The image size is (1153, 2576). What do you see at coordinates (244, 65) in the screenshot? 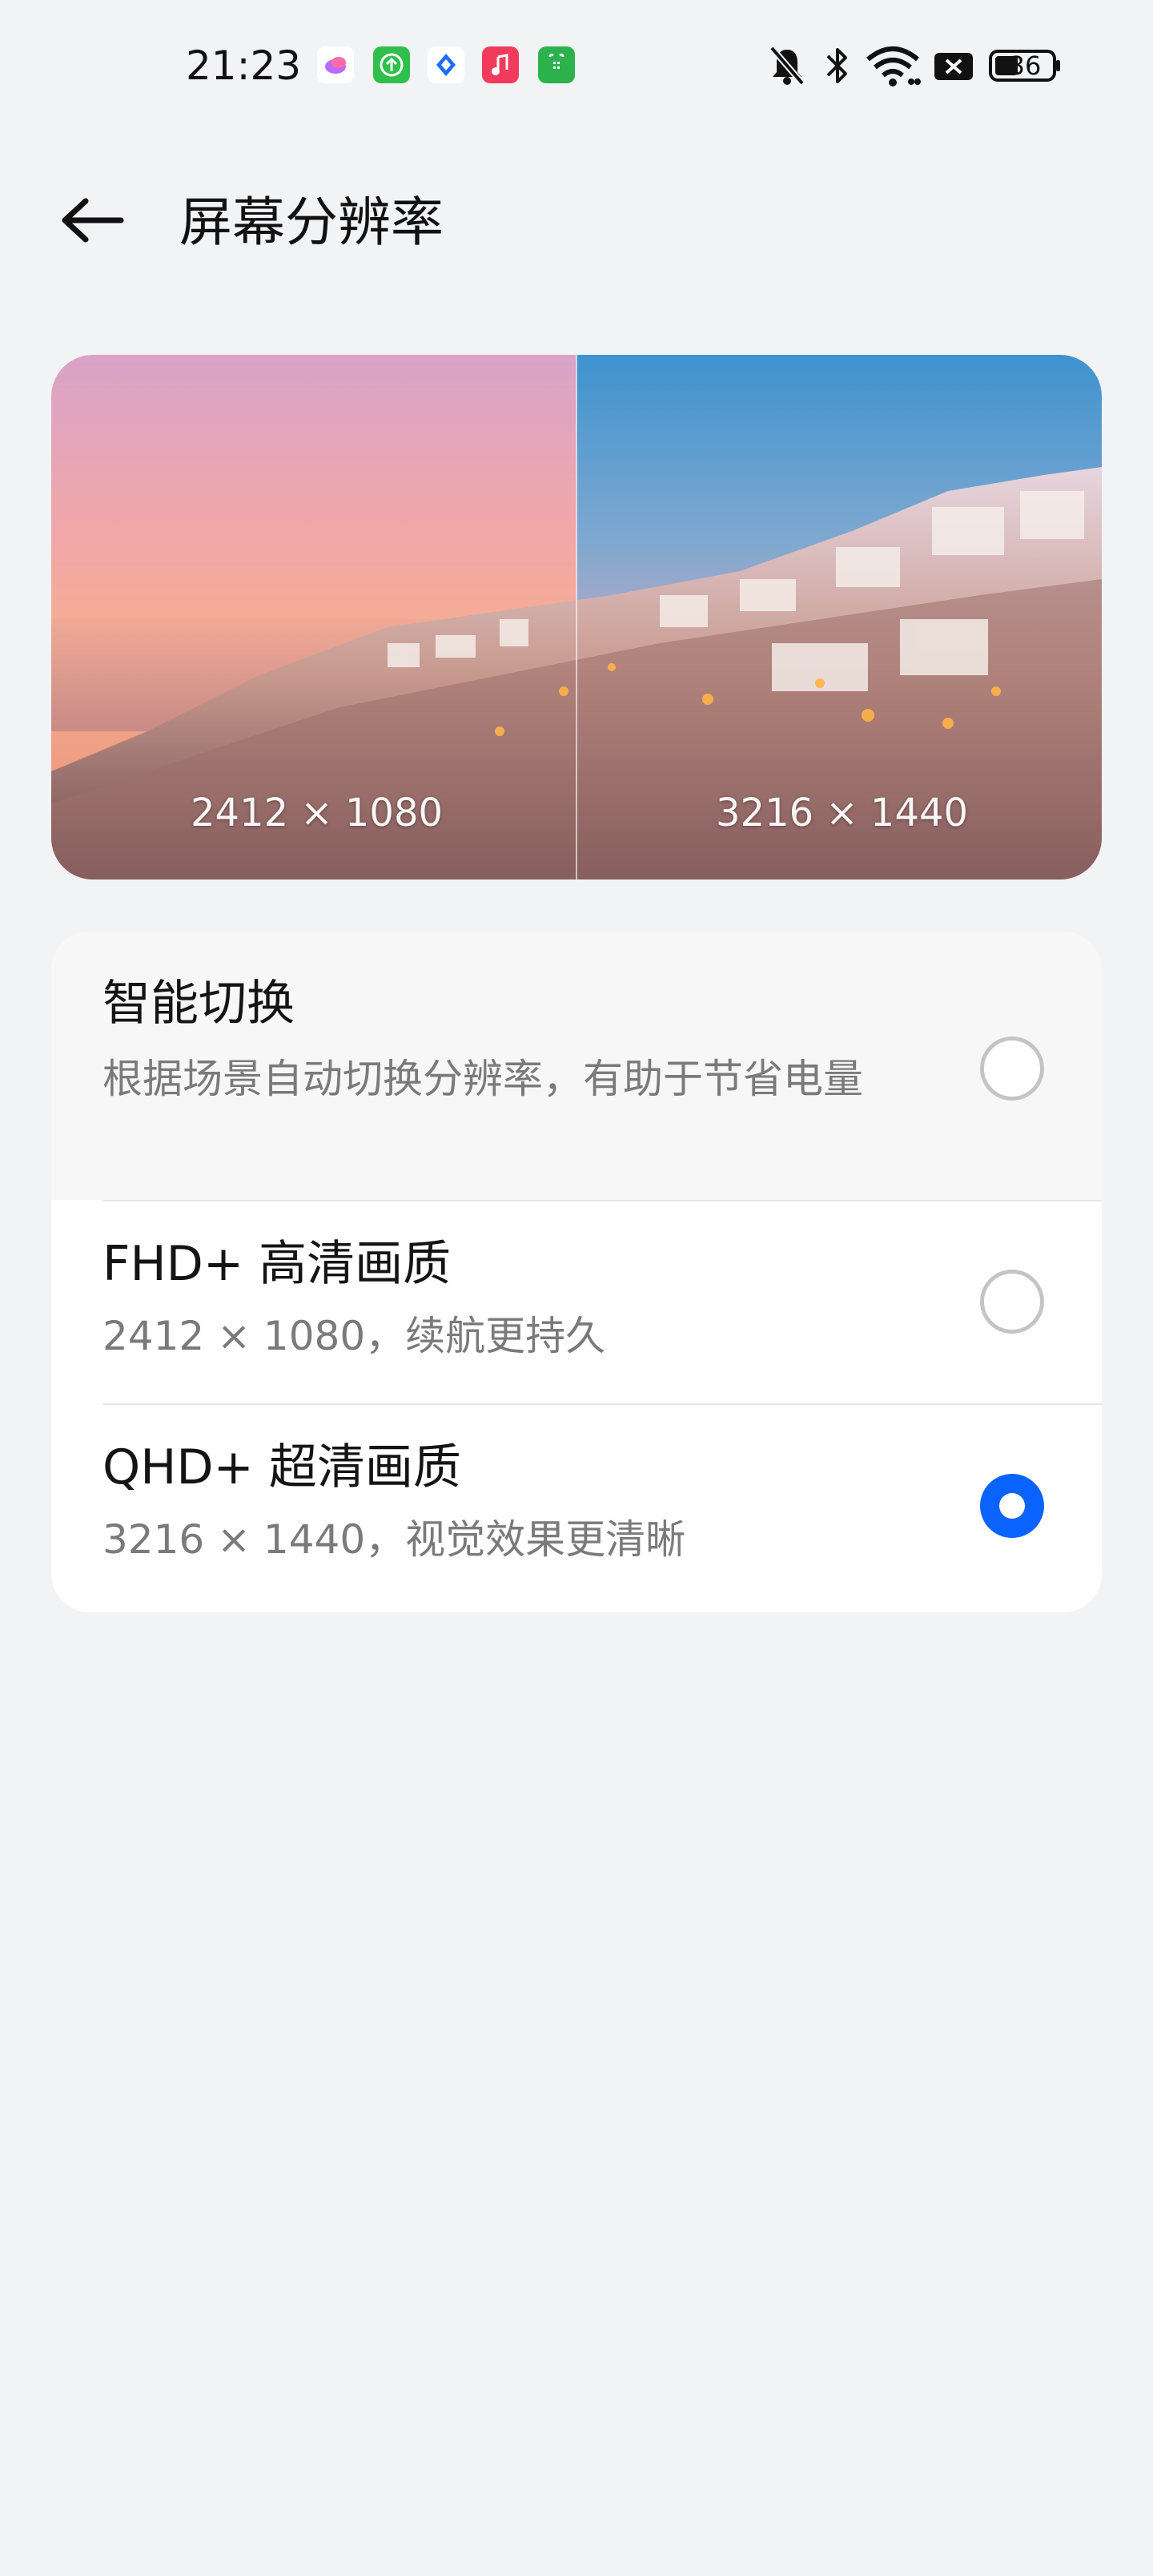
I see `status-time: 21:23` at bounding box center [244, 65].